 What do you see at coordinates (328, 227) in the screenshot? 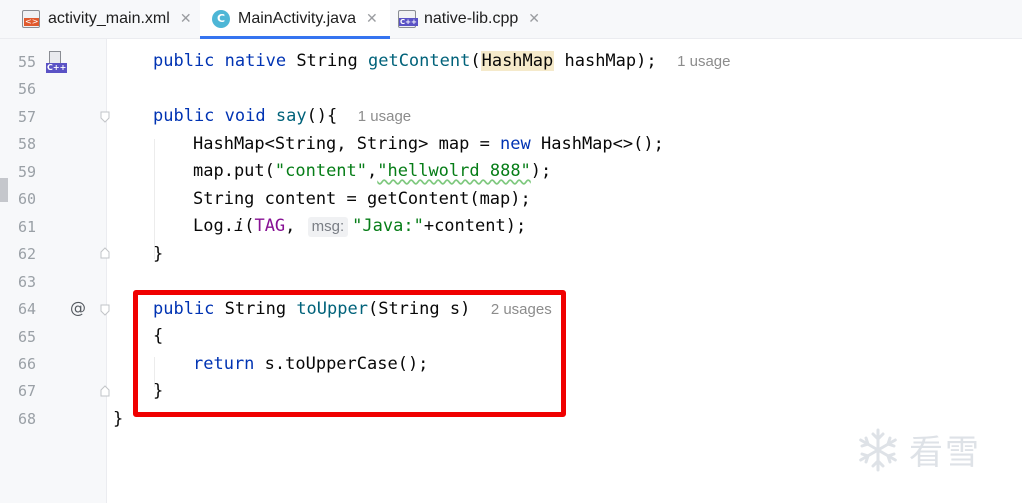
I see `parameter-hint: msg:` at bounding box center [328, 227].